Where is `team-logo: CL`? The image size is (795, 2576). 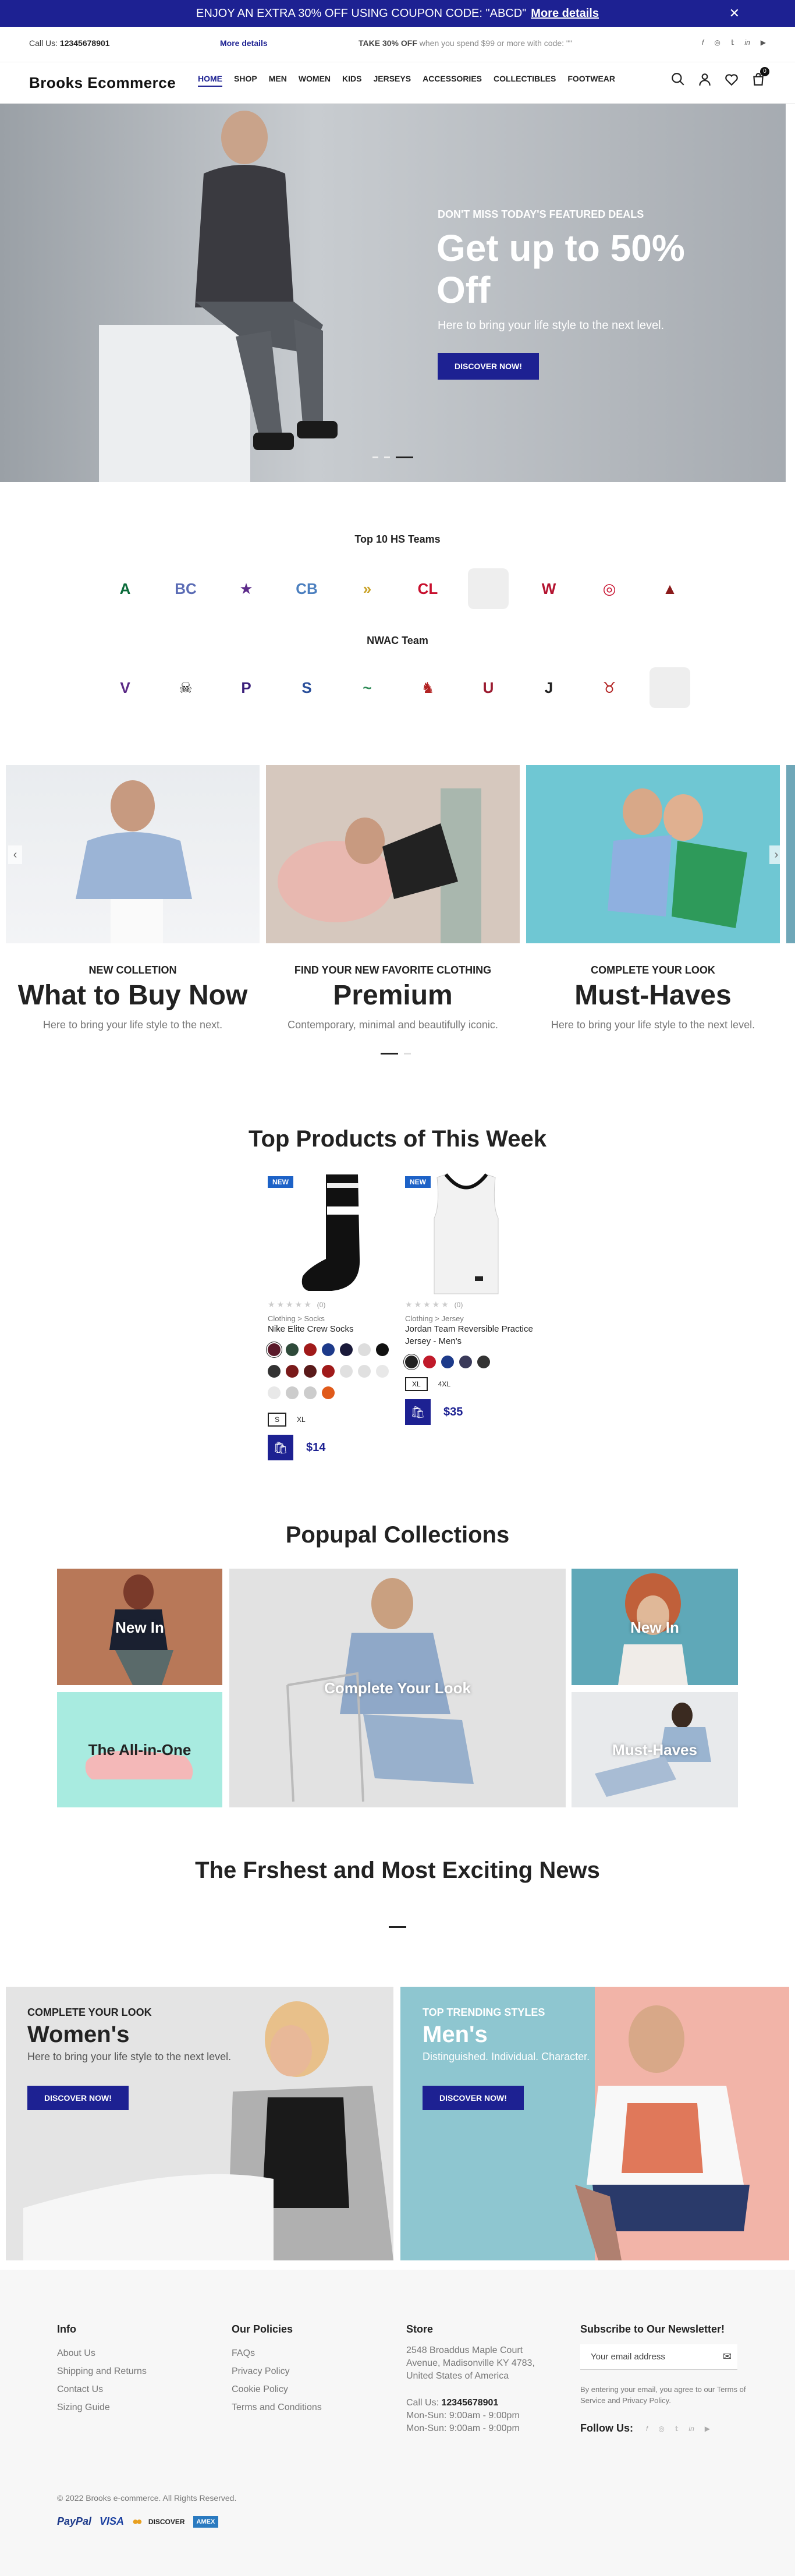 team-logo: CL is located at coordinates (428, 588).